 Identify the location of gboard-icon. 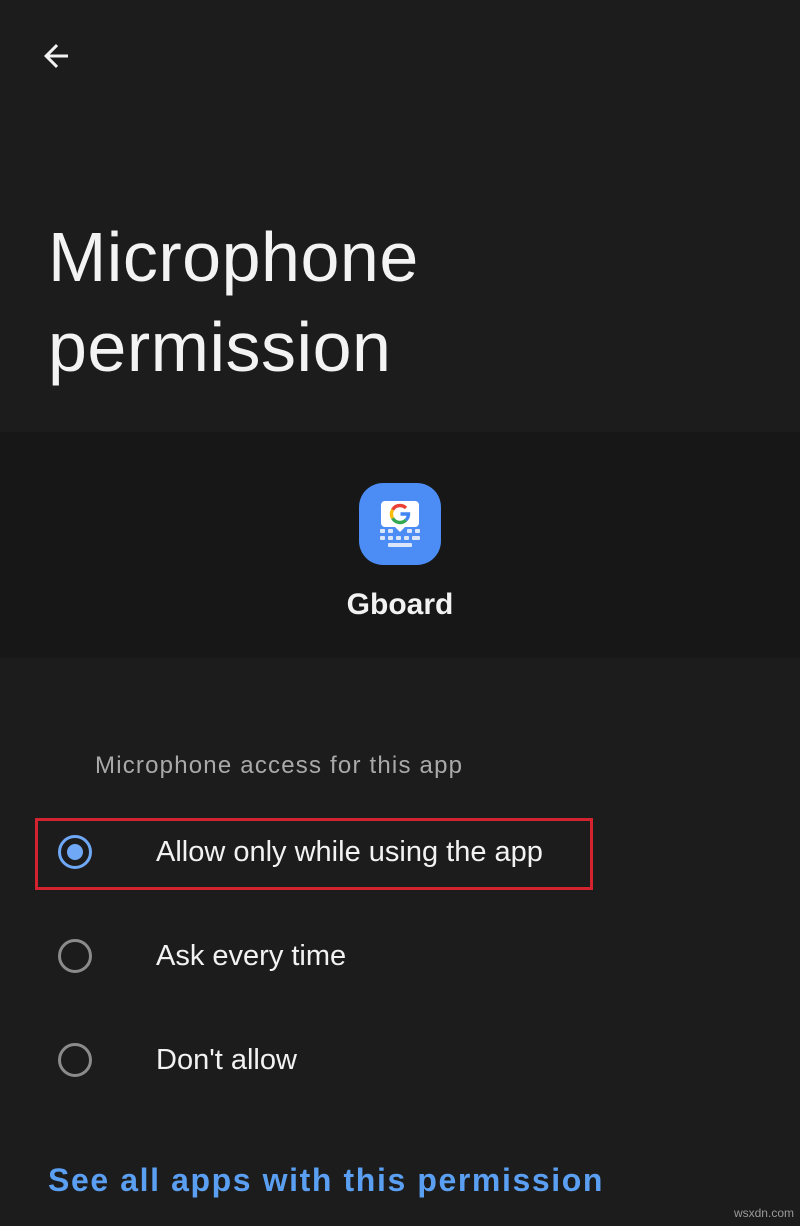
(400, 524).